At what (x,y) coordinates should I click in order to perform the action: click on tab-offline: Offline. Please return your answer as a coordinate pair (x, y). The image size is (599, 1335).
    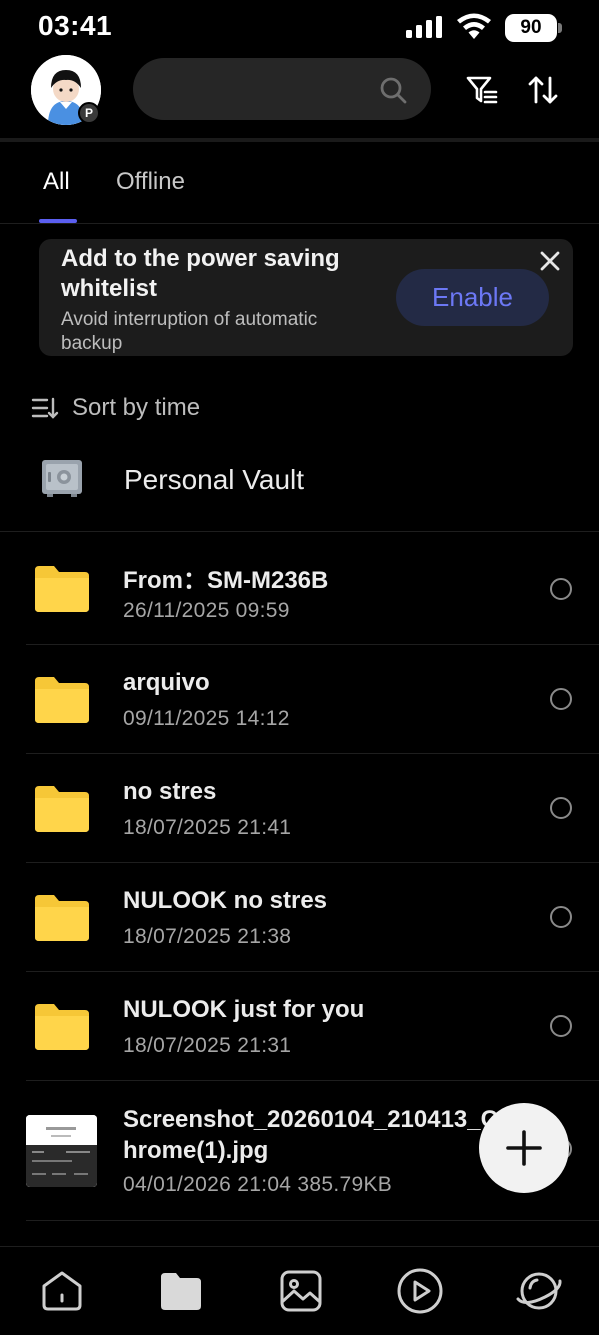
    Looking at the image, I should click on (150, 182).